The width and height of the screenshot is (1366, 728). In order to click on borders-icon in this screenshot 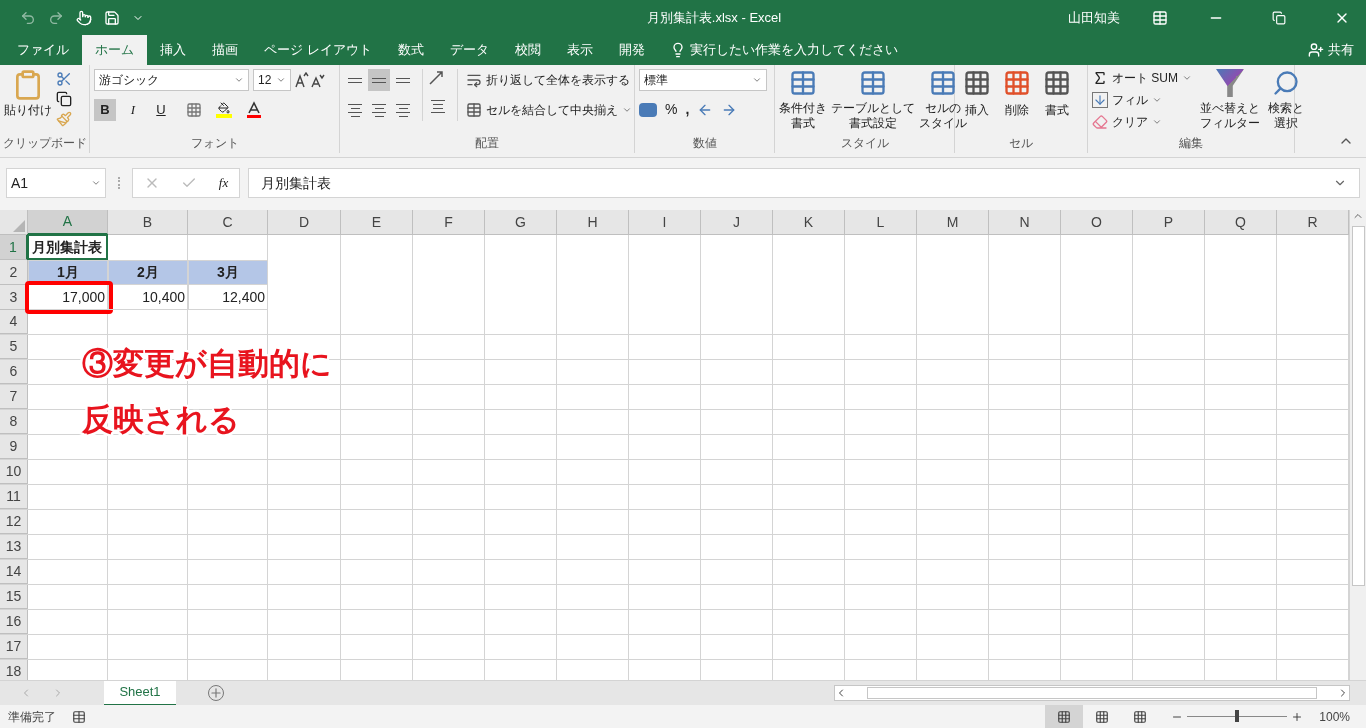, I will do `click(194, 110)`.